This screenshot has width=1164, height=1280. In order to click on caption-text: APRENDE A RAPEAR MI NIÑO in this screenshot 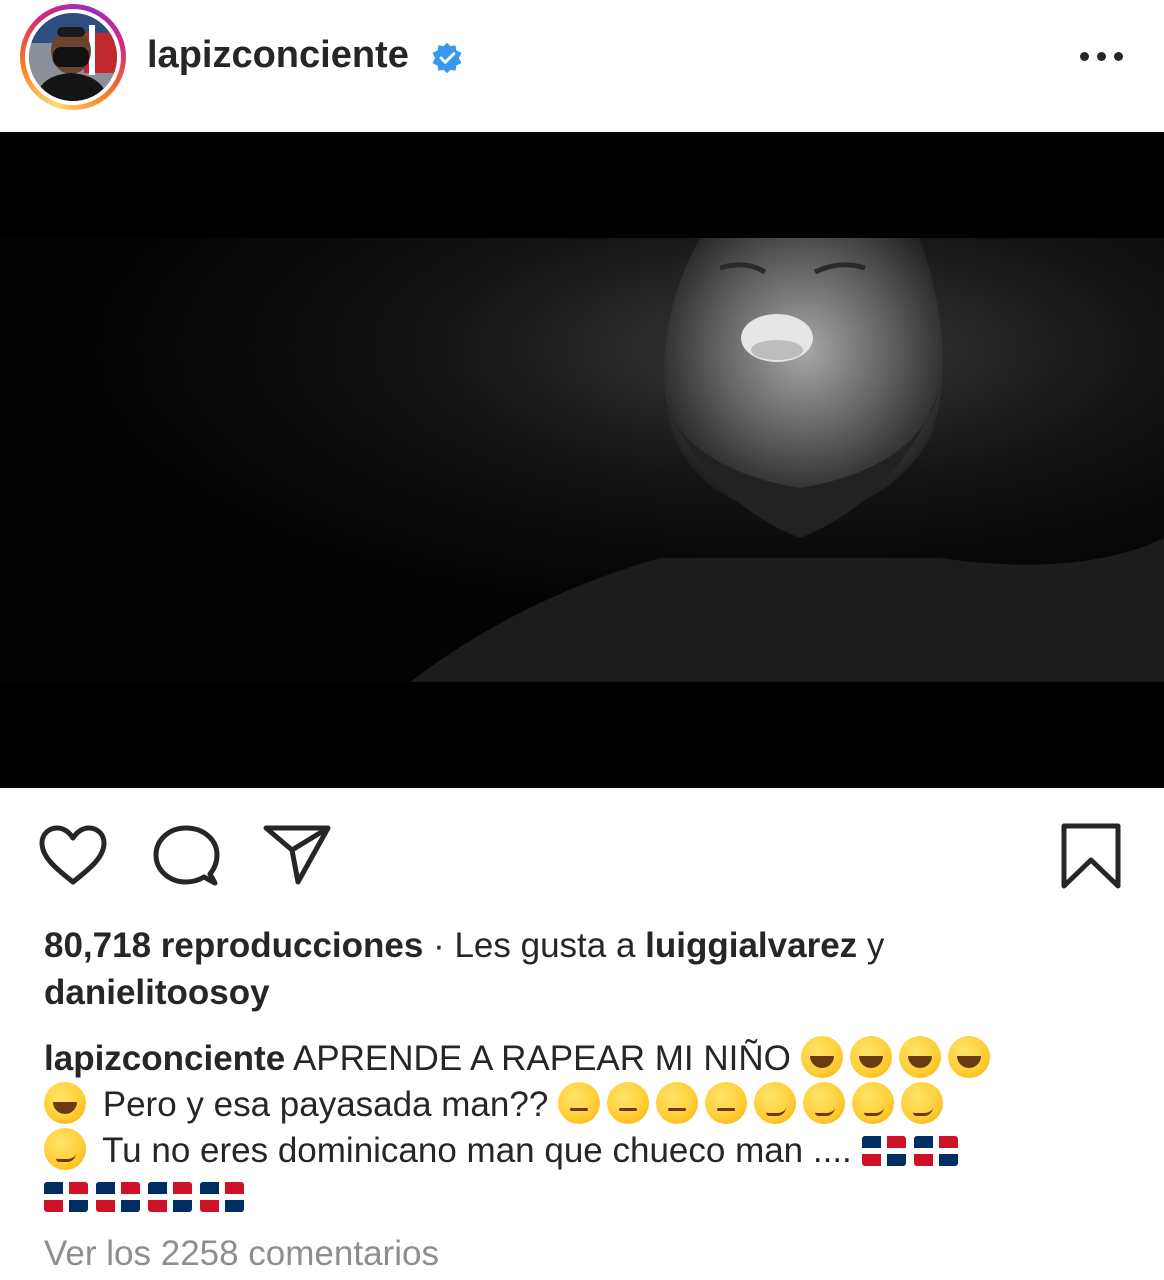, I will do `click(543, 1058)`.